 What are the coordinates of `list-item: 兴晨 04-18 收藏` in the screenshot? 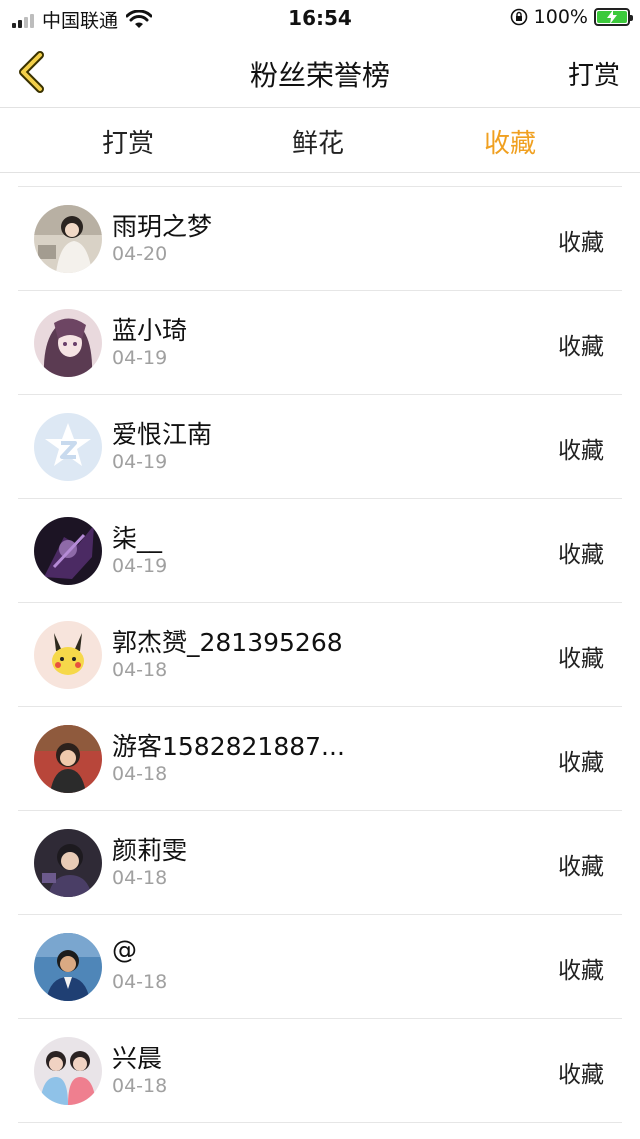 It's located at (320, 1071).